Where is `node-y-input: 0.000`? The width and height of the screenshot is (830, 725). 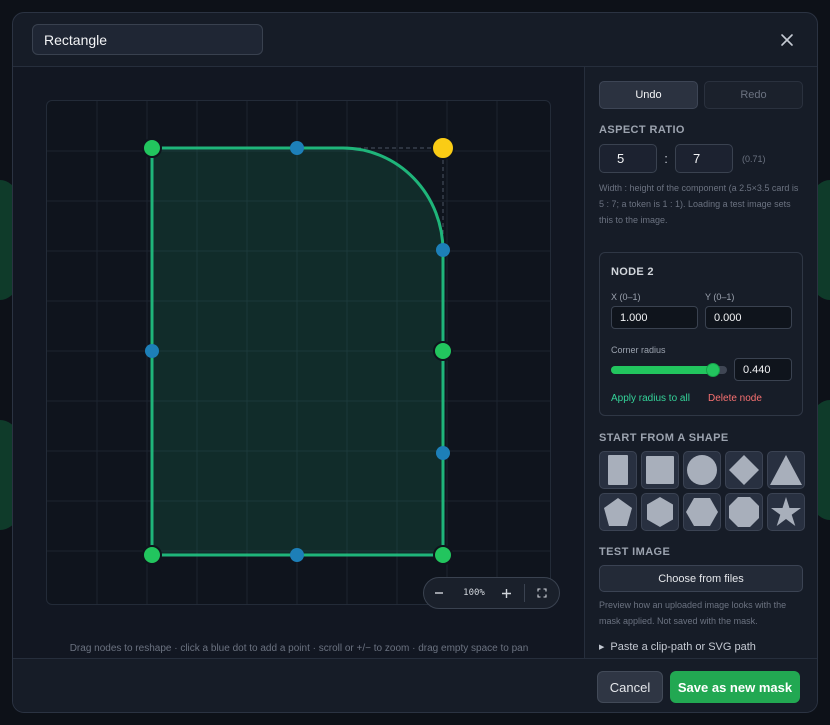 node-y-input: 0.000 is located at coordinates (748, 317).